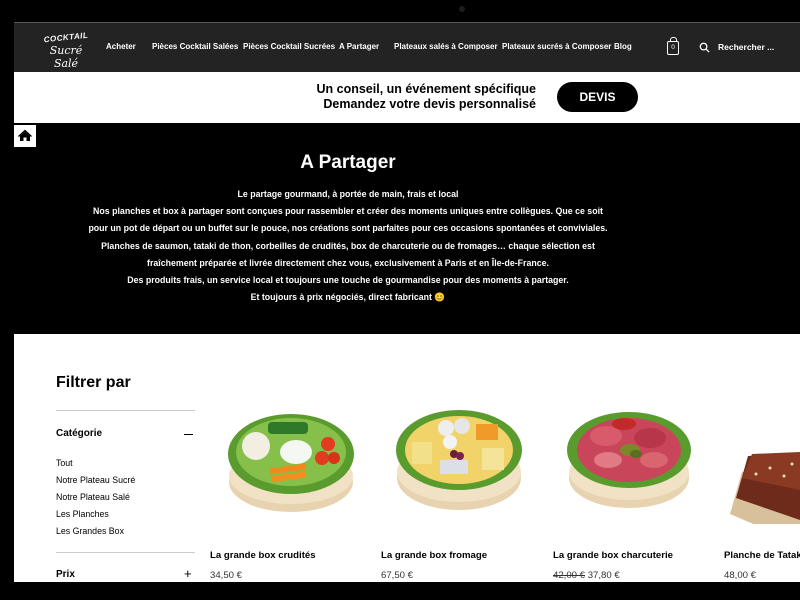  Describe the element at coordinates (426, 89) in the screenshot. I see `promo-text-line-1: Un conseil, un événement spécifique` at that location.